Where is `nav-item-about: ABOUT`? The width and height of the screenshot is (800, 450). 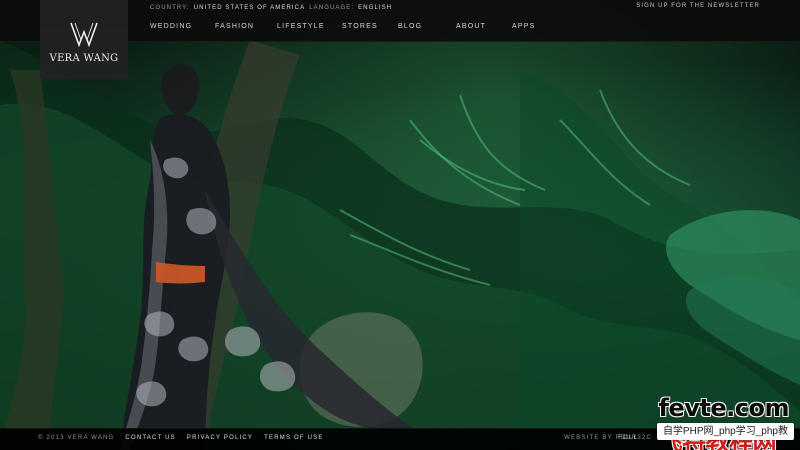 nav-item-about: ABOUT is located at coordinates (484, 26).